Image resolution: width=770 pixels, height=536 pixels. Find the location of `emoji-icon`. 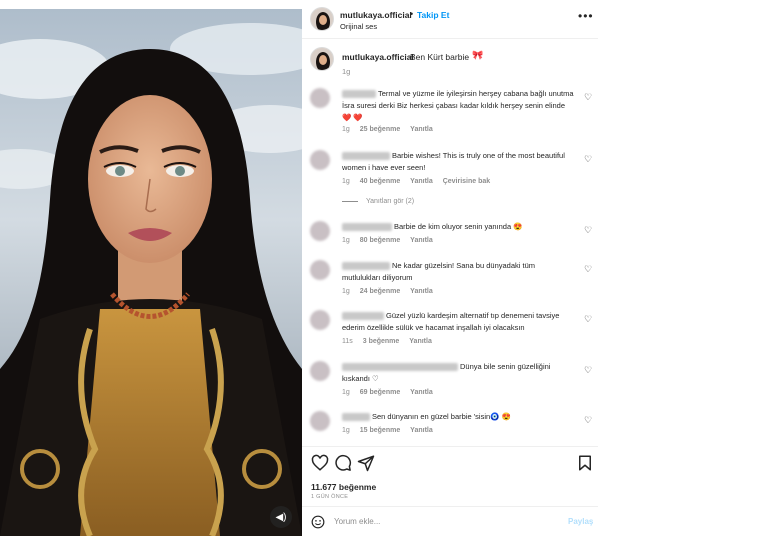

emoji-icon is located at coordinates (318, 522).